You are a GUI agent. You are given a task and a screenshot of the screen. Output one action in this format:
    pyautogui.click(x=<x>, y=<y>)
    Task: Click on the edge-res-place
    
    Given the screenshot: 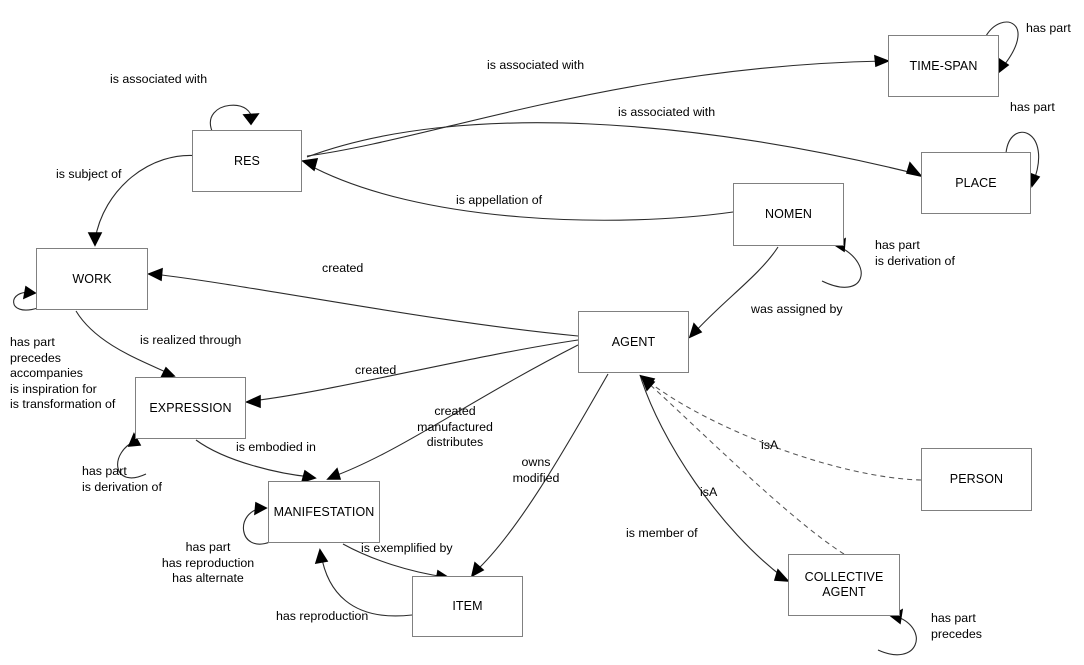 What is the action you would take?
    pyautogui.click(x=612, y=148)
    